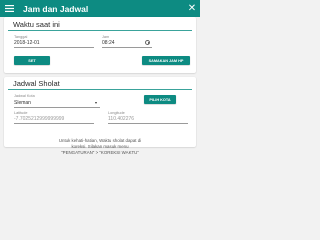  Describe the element at coordinates (54, 123) in the screenshot. I see `latitude-underline` at that location.